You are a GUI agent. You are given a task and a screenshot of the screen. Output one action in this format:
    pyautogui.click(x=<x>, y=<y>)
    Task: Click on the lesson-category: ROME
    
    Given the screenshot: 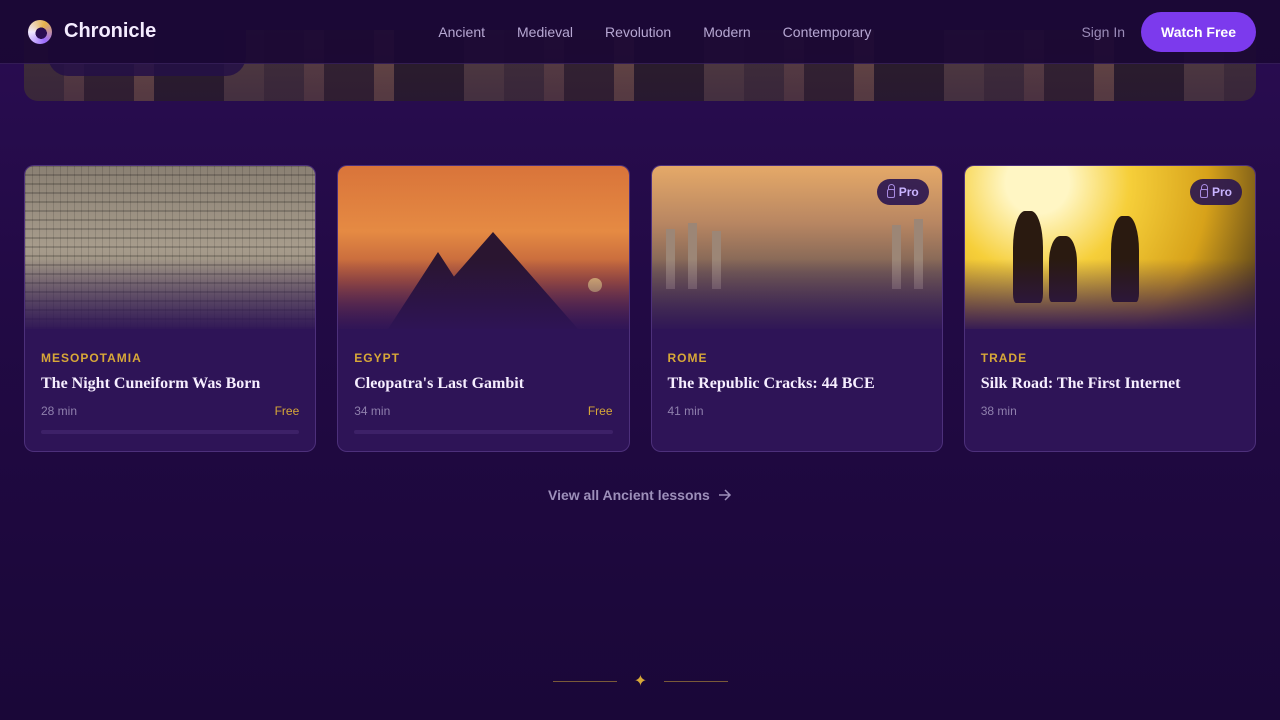 What is the action you would take?
    pyautogui.click(x=687, y=358)
    